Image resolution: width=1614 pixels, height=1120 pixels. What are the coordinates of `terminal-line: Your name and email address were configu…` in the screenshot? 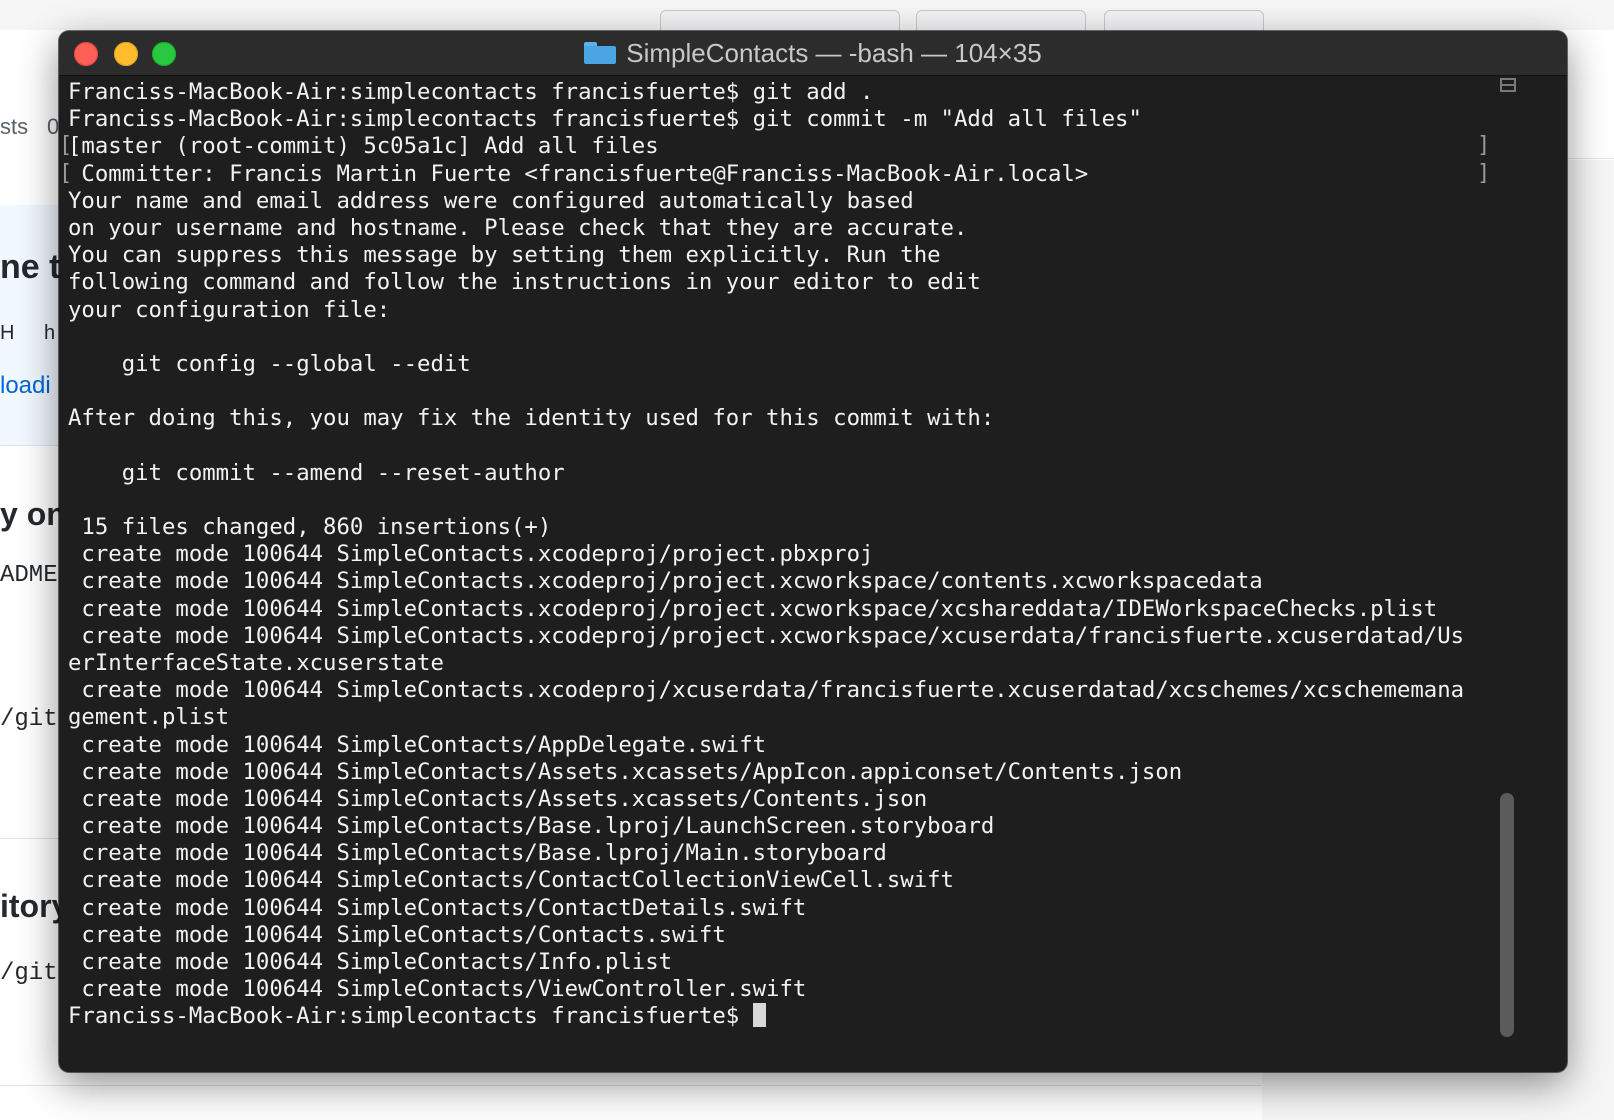 It's located at (491, 200).